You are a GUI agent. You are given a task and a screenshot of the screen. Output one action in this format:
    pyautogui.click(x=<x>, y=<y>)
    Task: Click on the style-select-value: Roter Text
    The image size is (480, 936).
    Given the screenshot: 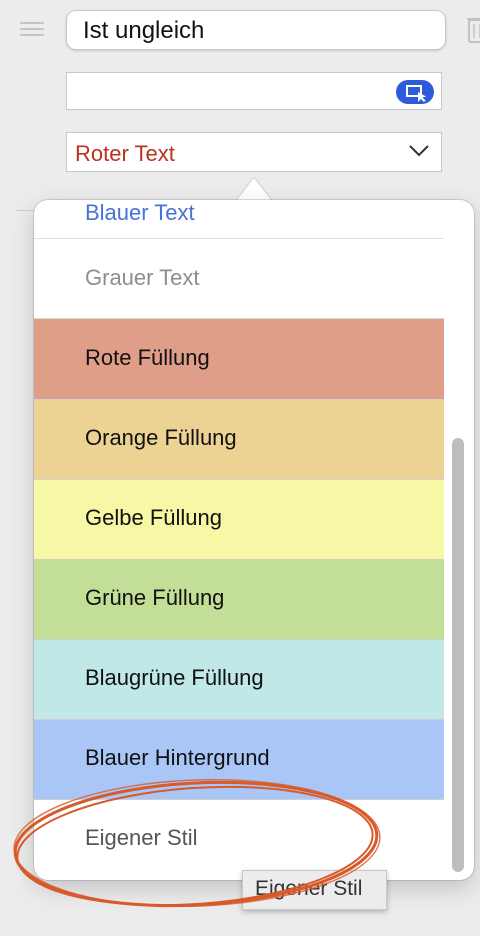 What is the action you would take?
    pyautogui.click(x=125, y=153)
    